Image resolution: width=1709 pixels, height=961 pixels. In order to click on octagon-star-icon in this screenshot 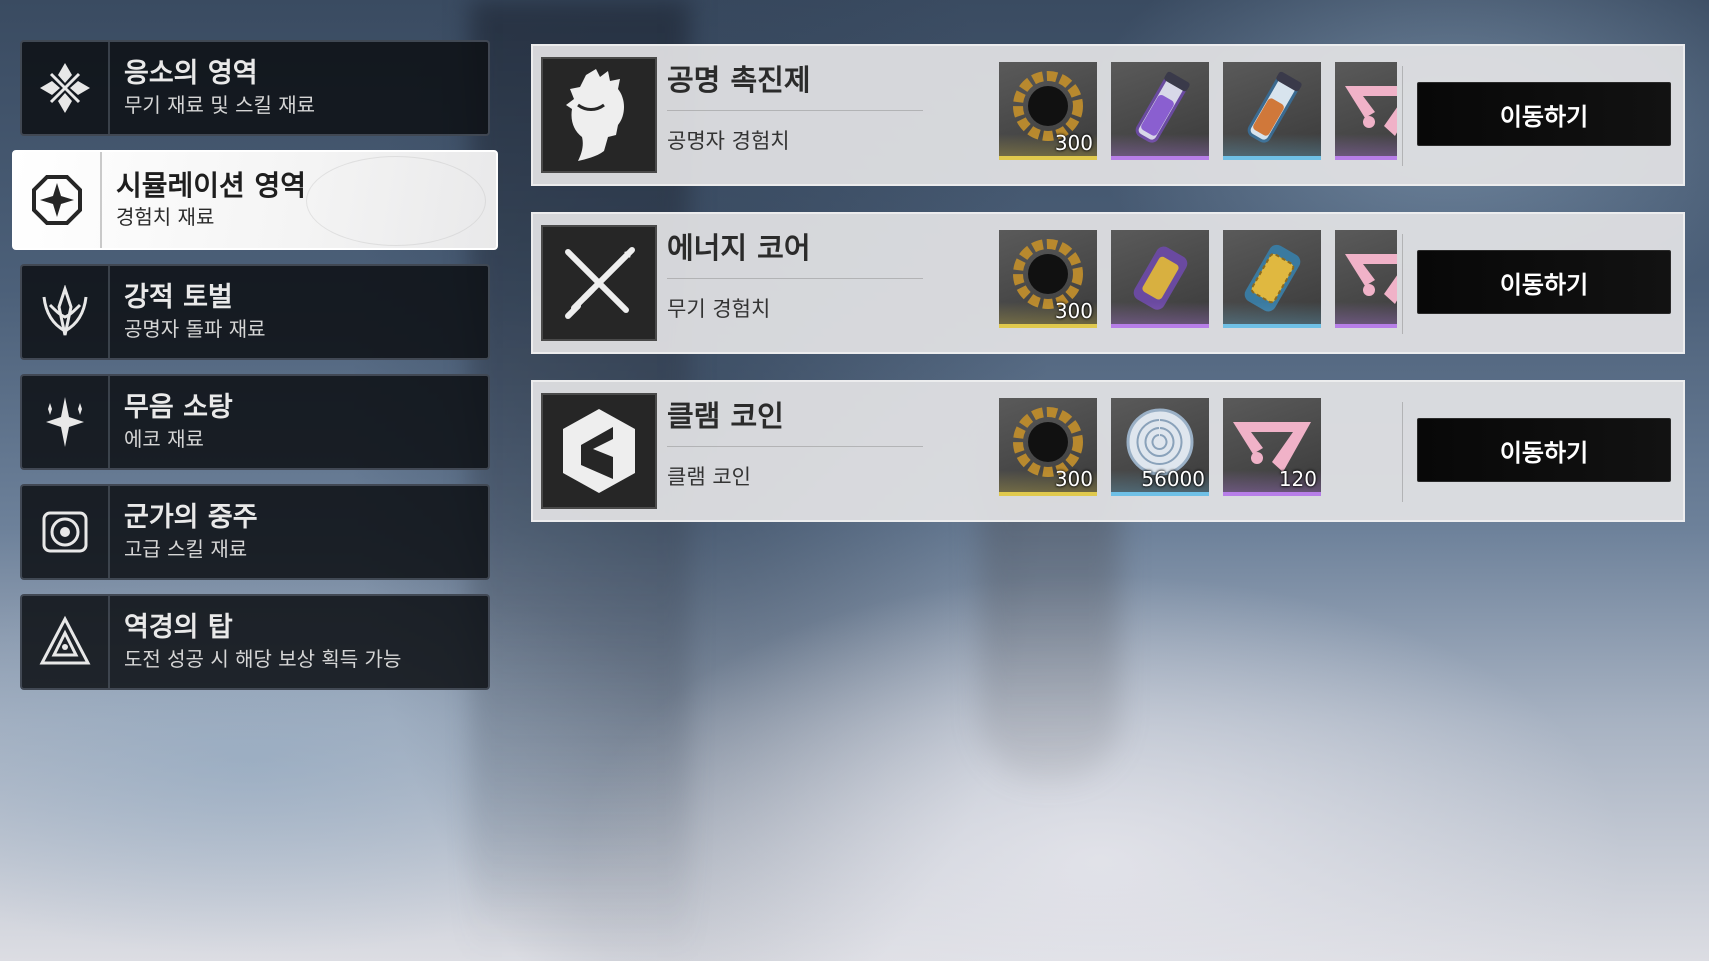, I will do `click(58, 200)`.